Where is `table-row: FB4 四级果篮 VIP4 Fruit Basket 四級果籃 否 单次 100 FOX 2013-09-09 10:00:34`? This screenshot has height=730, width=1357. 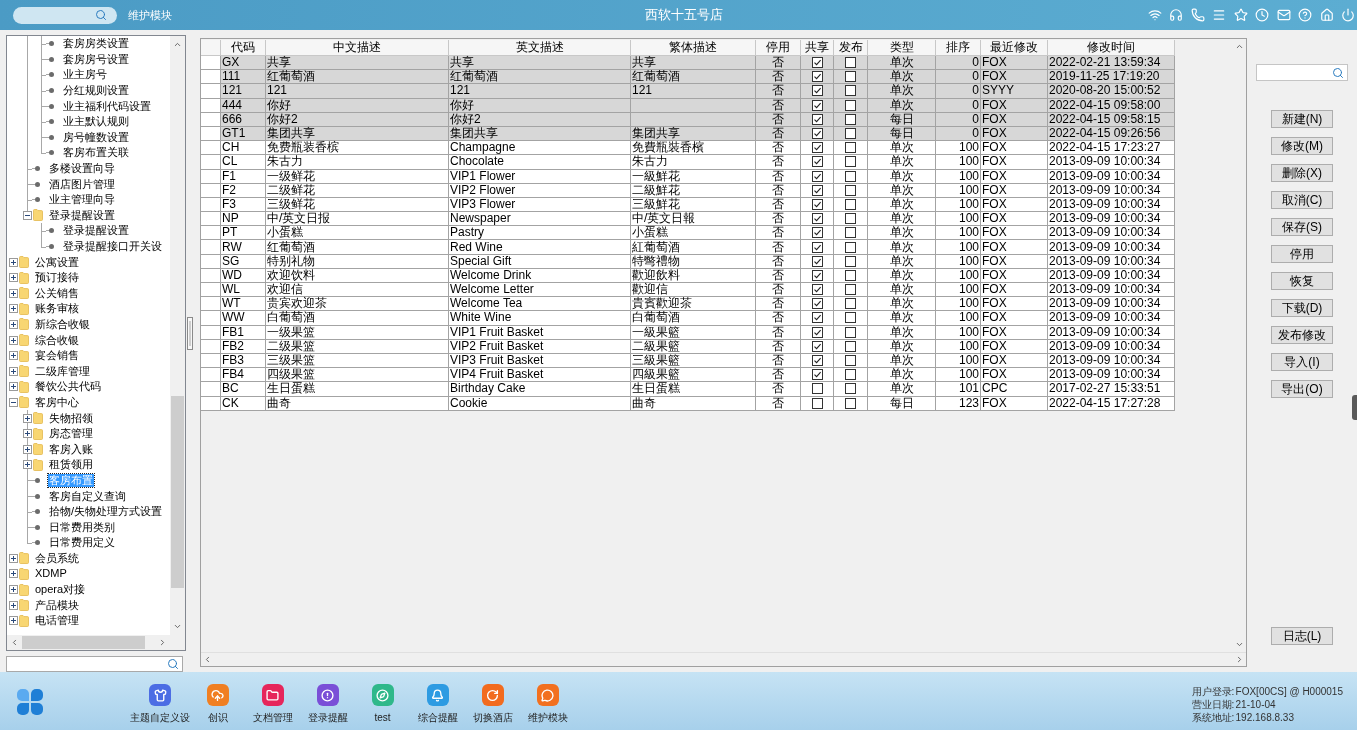 table-row: FB4 四级果篮 VIP4 Fruit Basket 四級果籃 否 单次 100 FOX 2013-09-09 10:00:34 is located at coordinates (688, 375).